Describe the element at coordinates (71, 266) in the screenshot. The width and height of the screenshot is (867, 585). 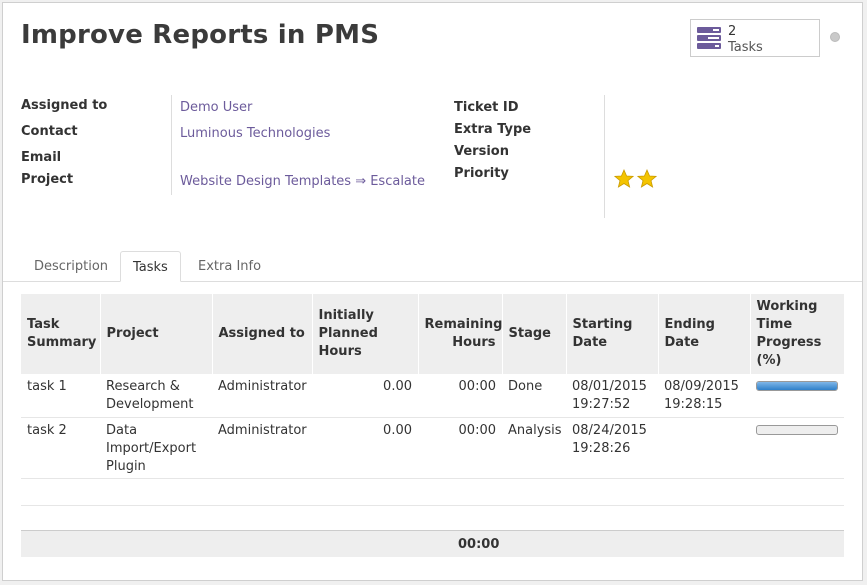
I see `tab-description: Description` at that location.